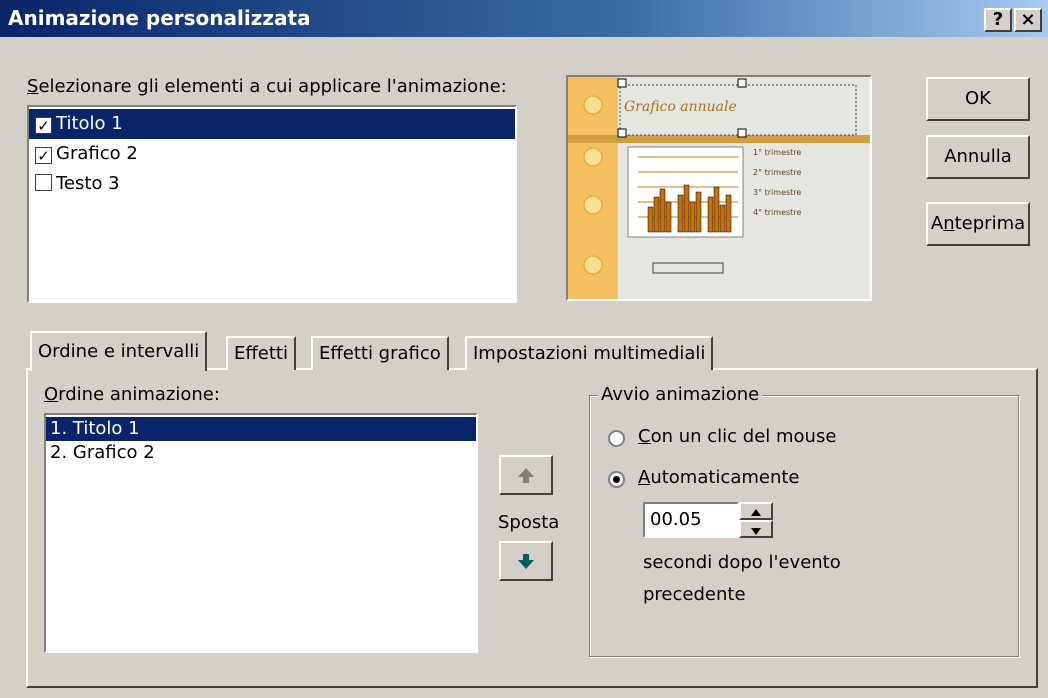 This screenshot has height=698, width=1048. Describe the element at coordinates (737, 436) in the screenshot. I see `radio-mouse-click-label: Con un clic del mouse` at that location.